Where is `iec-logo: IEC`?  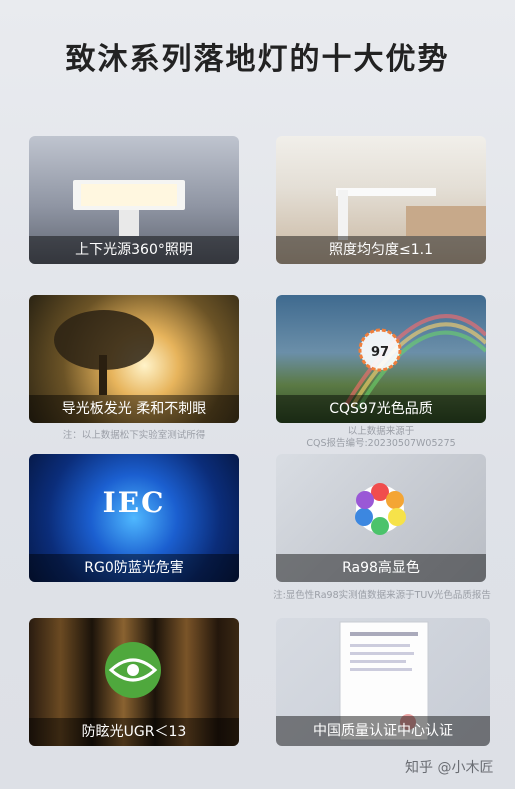
iec-logo: IEC is located at coordinates (134, 502).